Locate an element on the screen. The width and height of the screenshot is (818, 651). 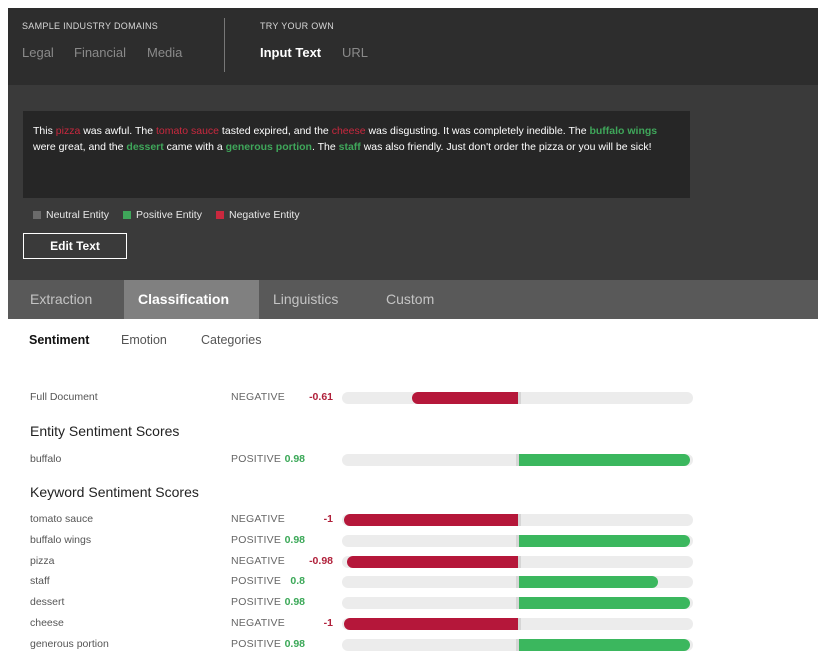
text-segment: came with a is located at coordinates (194, 147).